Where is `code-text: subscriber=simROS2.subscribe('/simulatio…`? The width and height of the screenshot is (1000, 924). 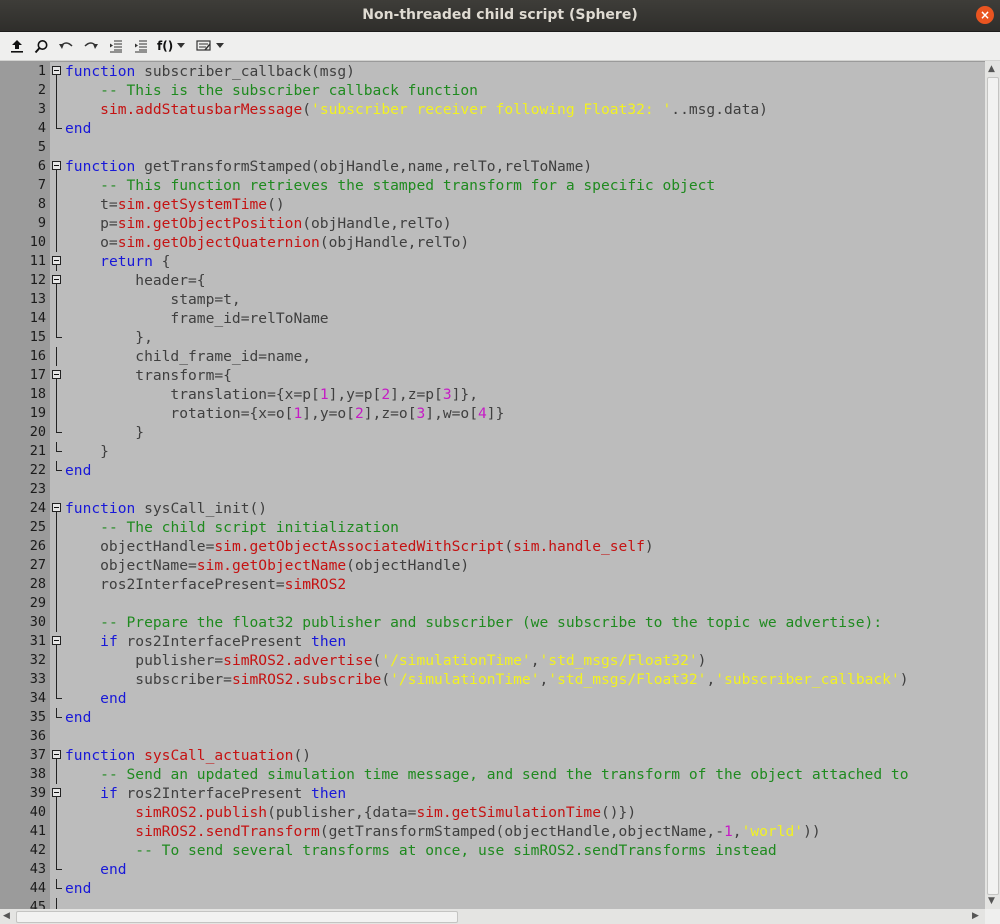 code-text: subscriber=simROS2.subscribe('/simulatio… is located at coordinates (486, 679).